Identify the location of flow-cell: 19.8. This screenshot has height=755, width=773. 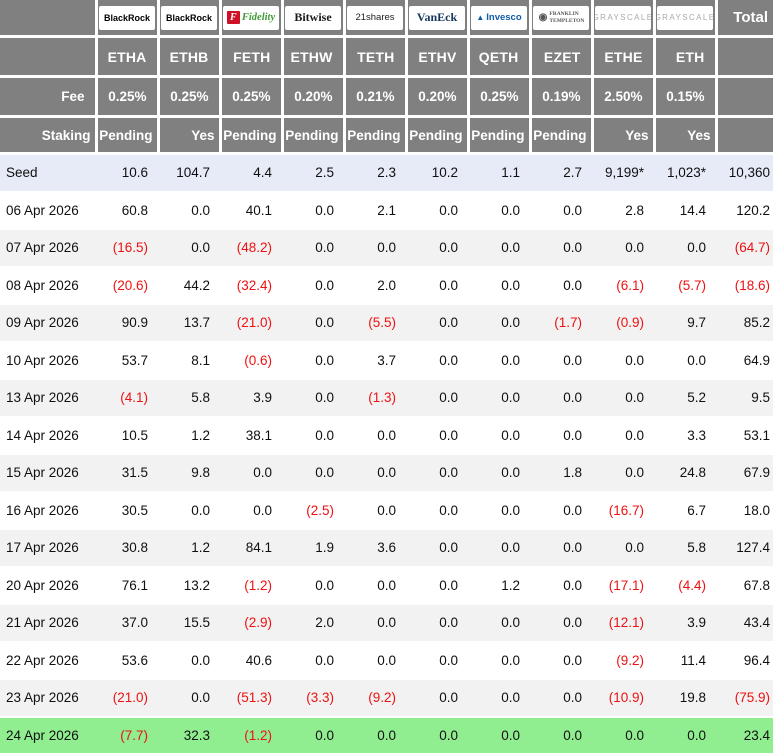
(685, 698).